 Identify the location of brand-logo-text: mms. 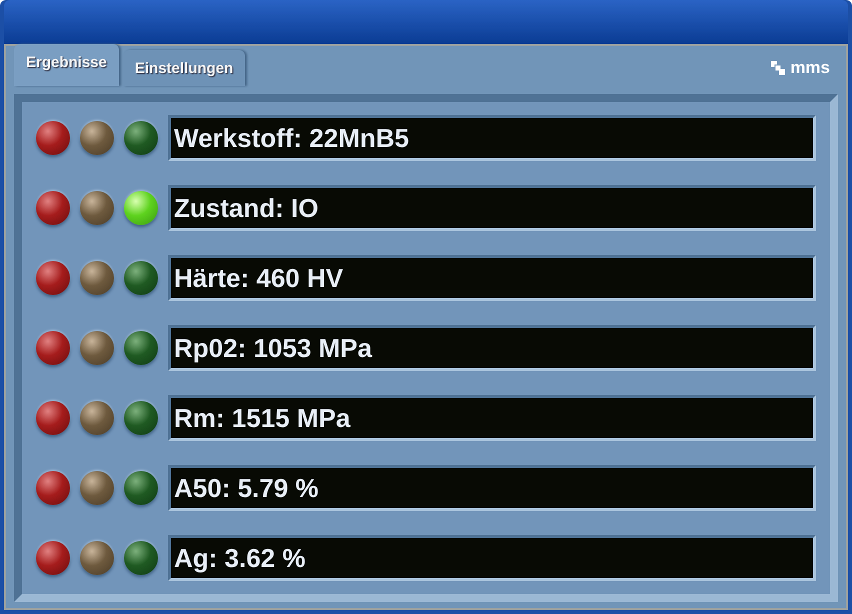
(810, 68).